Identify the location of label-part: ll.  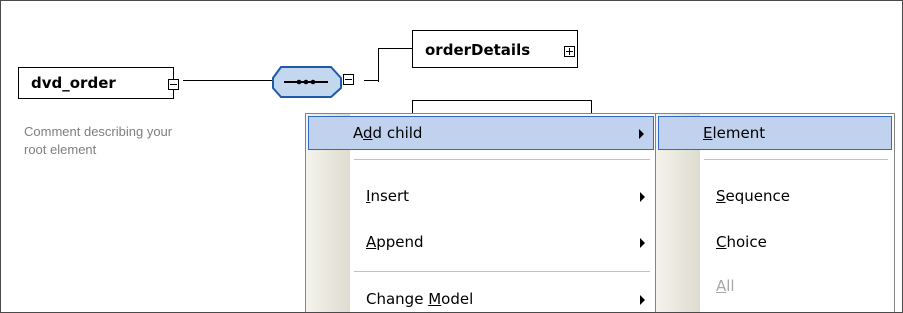
(730, 286).